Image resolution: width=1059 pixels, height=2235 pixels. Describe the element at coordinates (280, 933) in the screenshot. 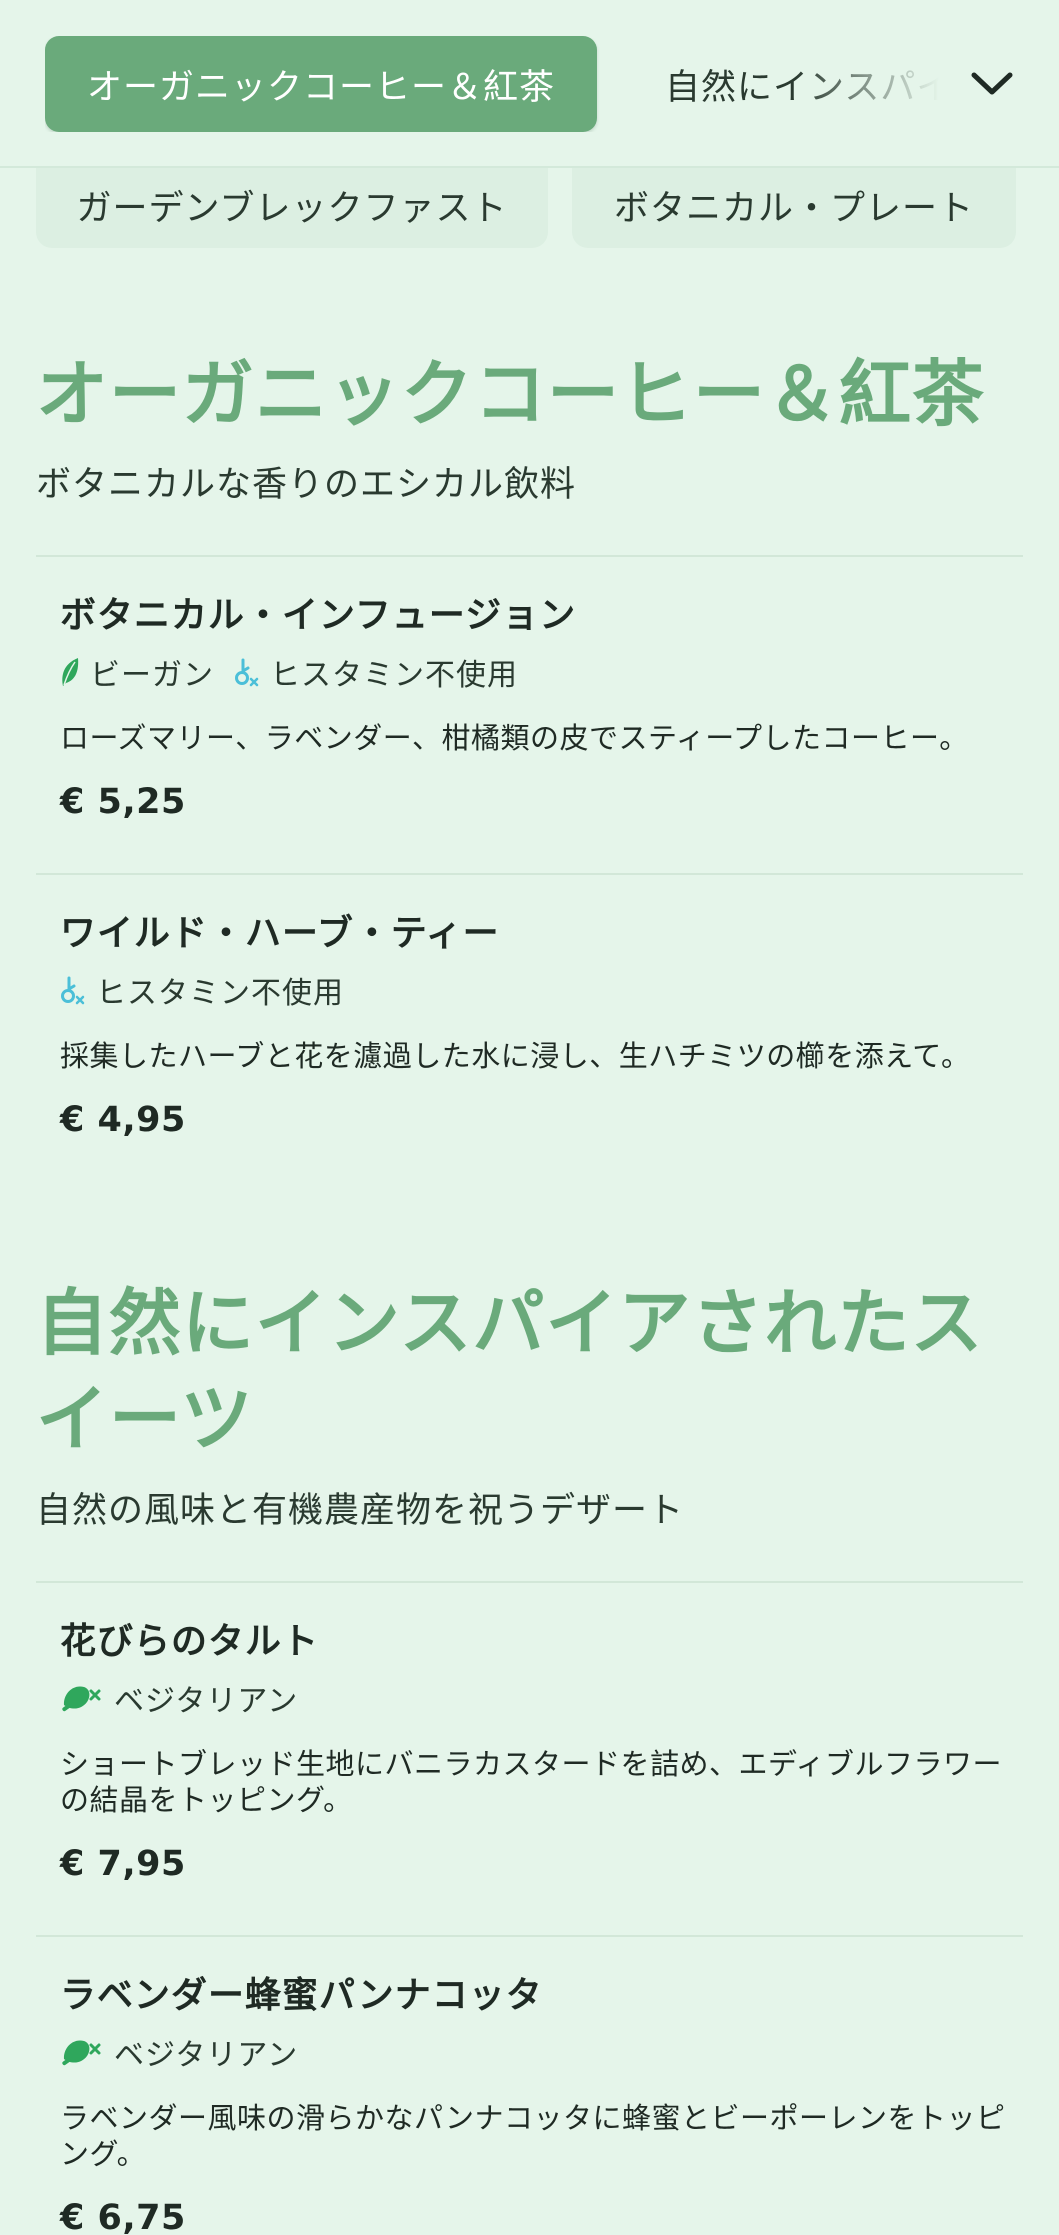

I see `item-name: ワイルド・ハーブ・ティー` at that location.